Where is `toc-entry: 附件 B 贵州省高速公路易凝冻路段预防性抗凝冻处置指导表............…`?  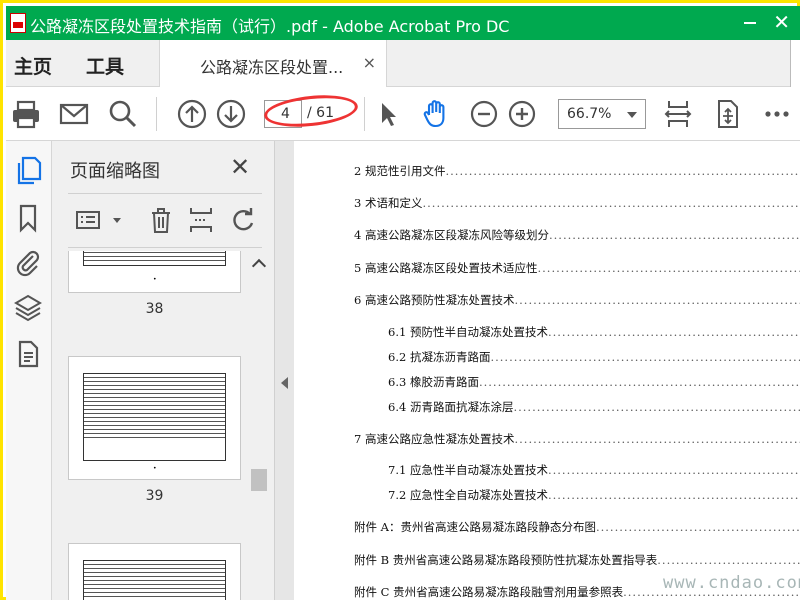 toc-entry: 附件 B 贵州省高速公路易凝冻路段预防性抗凝冻处置指导表............… is located at coordinates (577, 560).